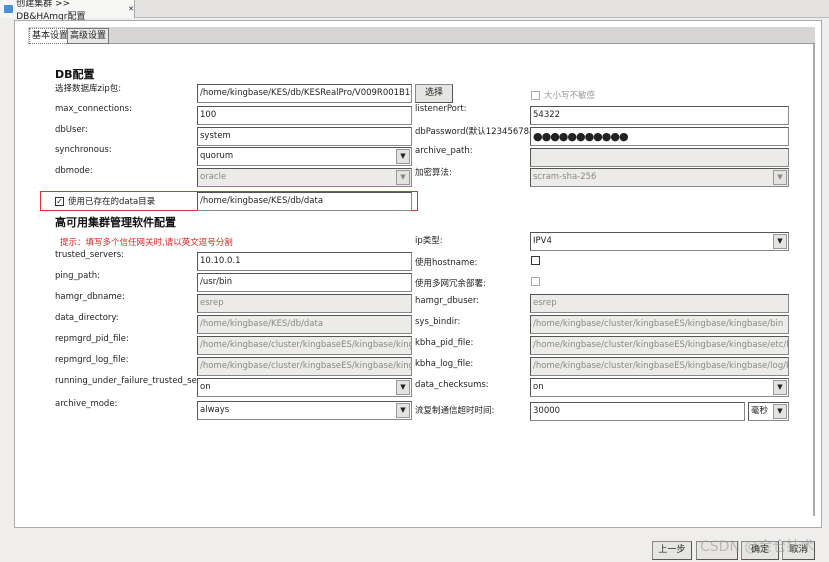 This screenshot has height=562, width=829. What do you see at coordinates (304, 387) in the screenshot?
I see `running-under-failure-trusted-servers-select: on ▼` at bounding box center [304, 387].